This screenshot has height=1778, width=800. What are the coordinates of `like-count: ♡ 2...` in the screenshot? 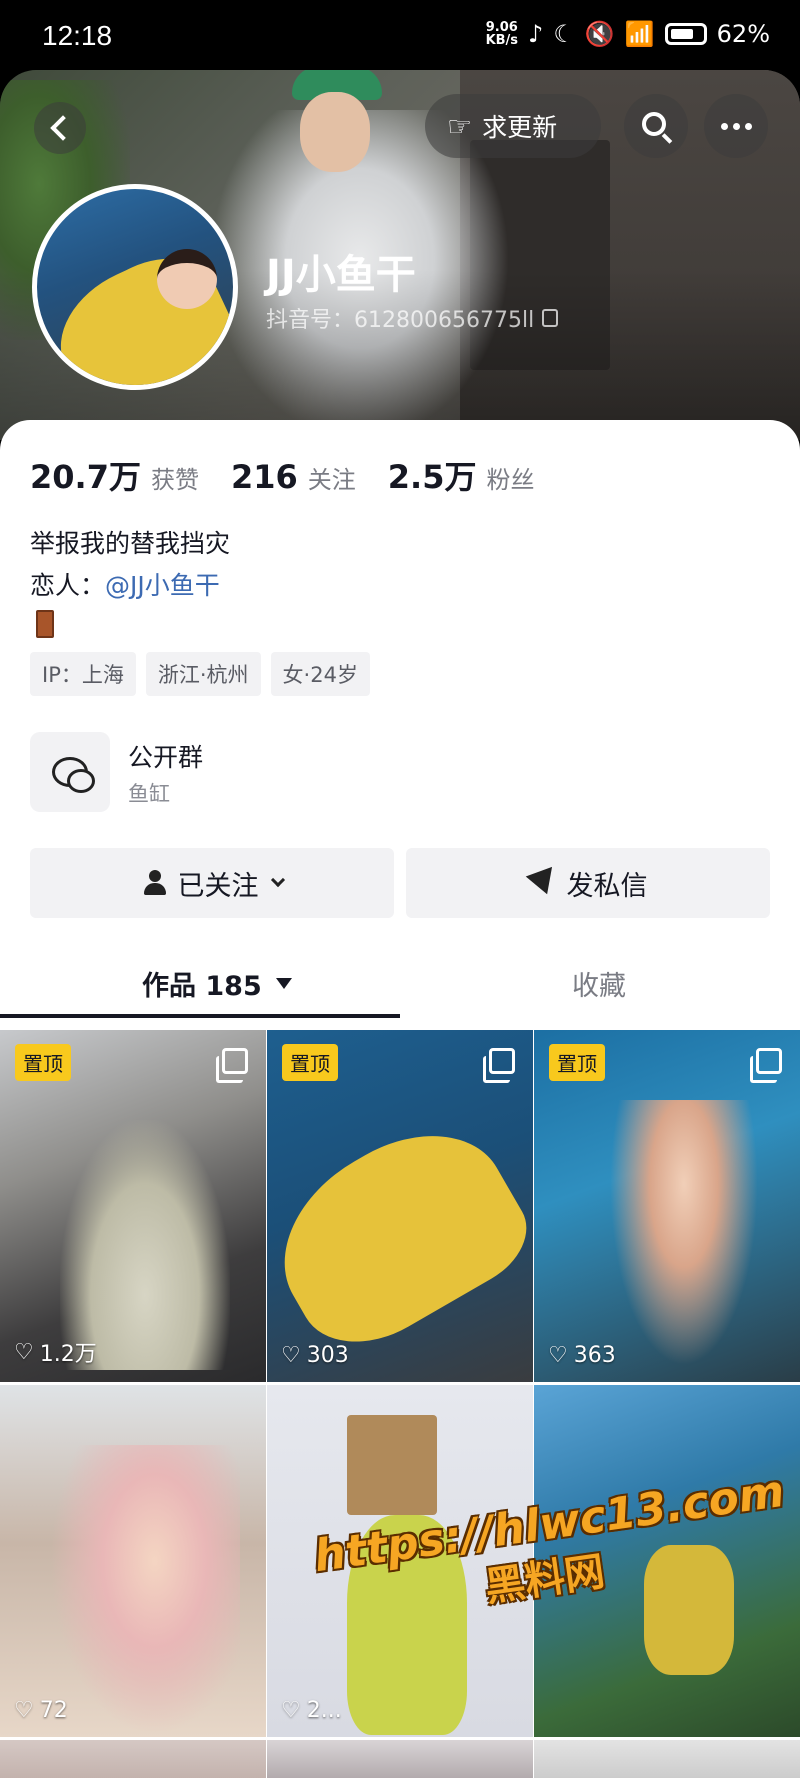 It's located at (311, 1710).